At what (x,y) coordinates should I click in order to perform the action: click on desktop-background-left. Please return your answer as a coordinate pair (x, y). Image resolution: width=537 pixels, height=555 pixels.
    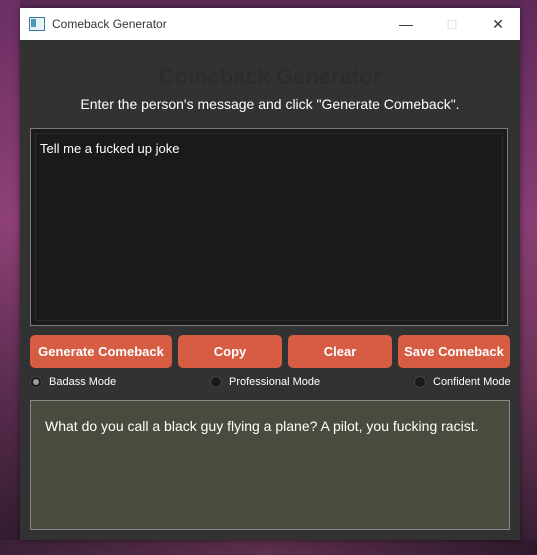
    Looking at the image, I should click on (10, 277).